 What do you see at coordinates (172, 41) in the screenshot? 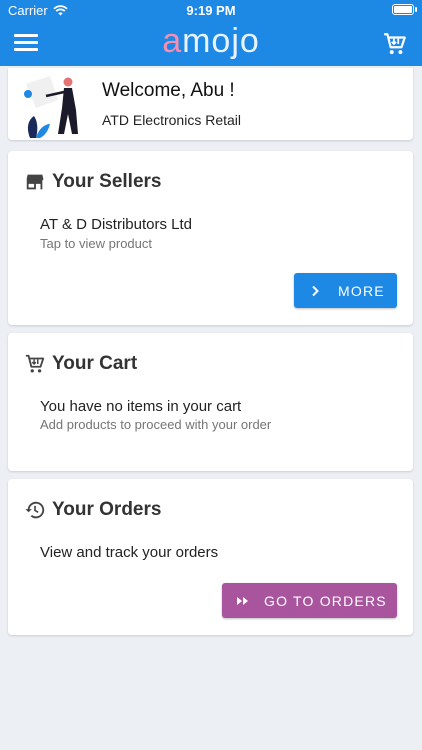
I see `logo-accent-letter: a` at bounding box center [172, 41].